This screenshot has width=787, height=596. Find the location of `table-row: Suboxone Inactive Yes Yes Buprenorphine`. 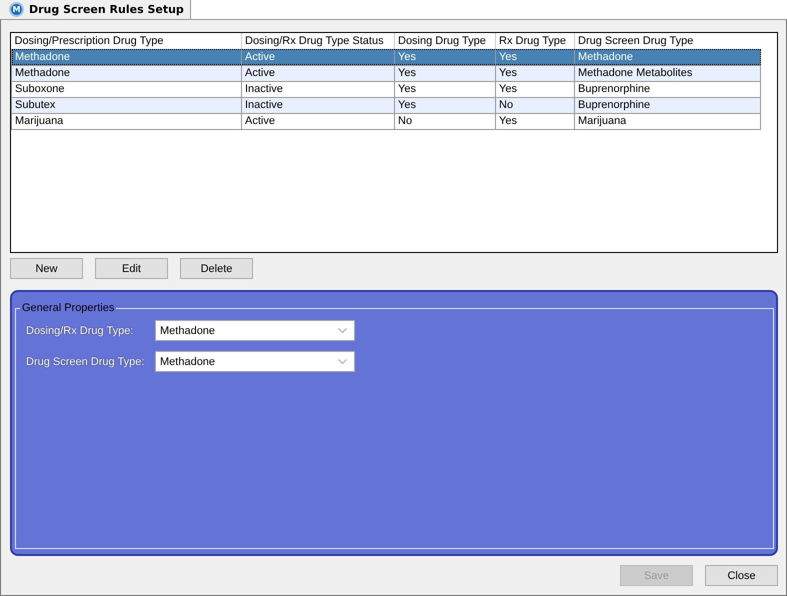

table-row: Suboxone Inactive Yes Yes Buprenorphine is located at coordinates (386, 89).